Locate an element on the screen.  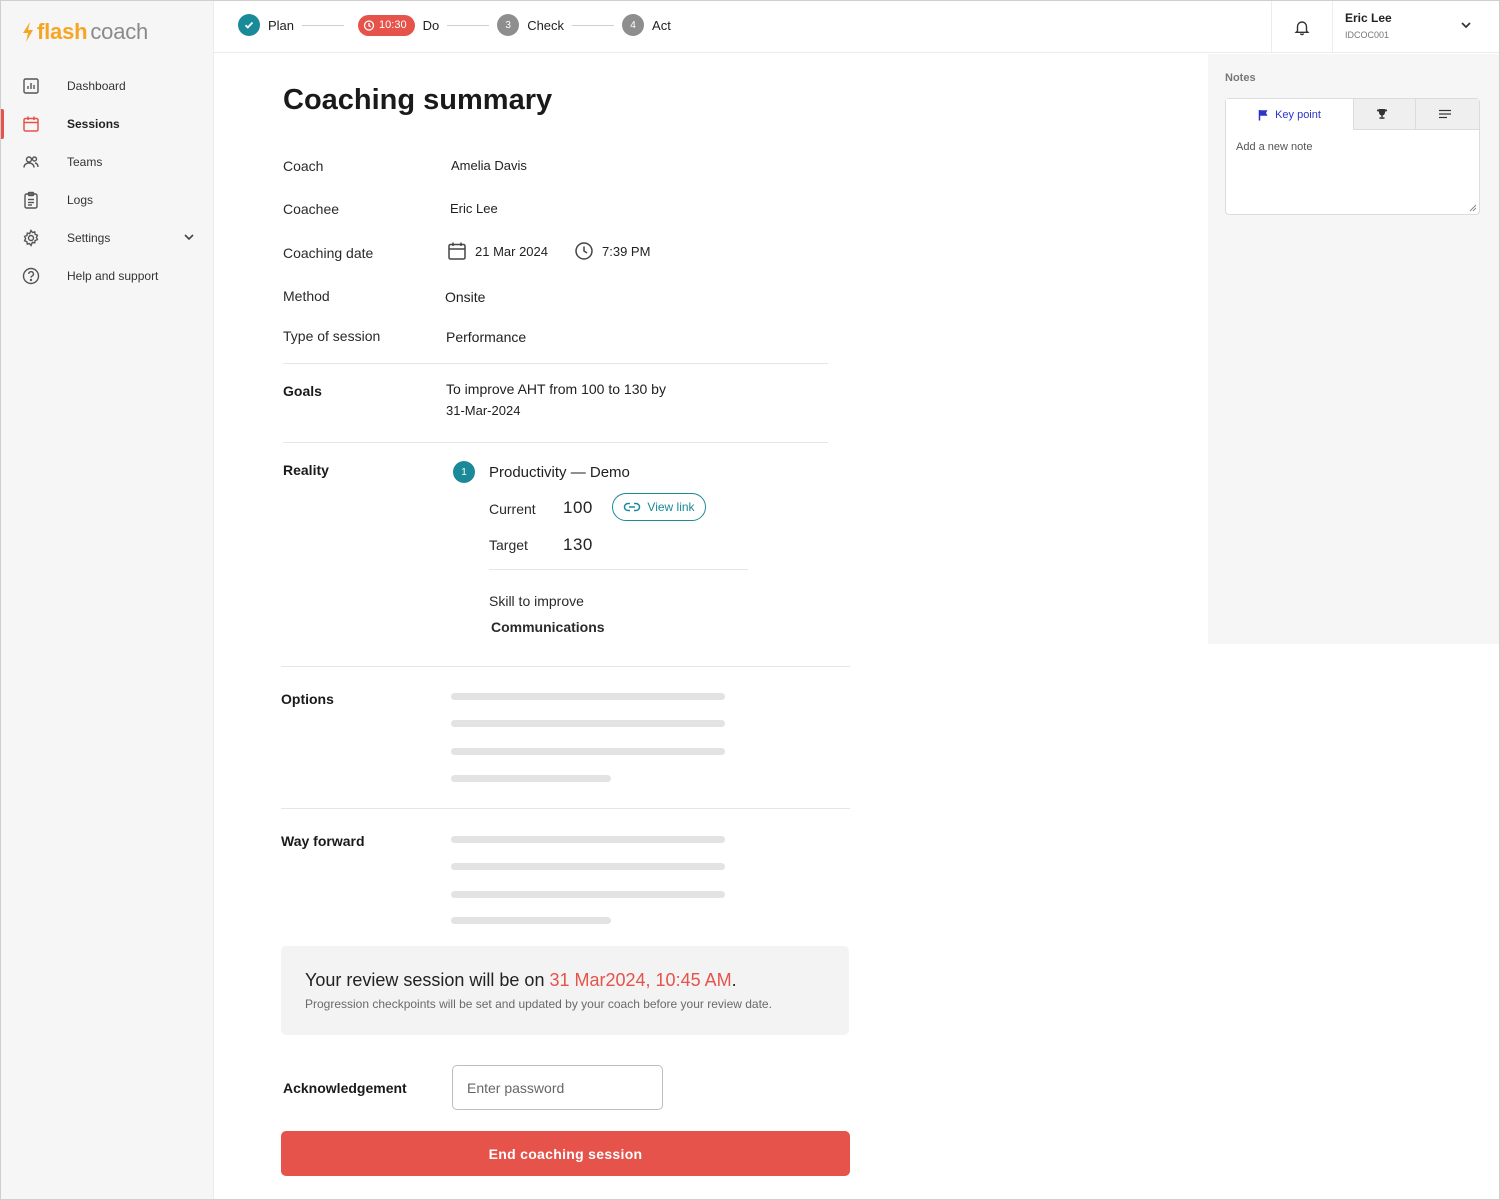
options-label: Options is located at coordinates (307, 699).